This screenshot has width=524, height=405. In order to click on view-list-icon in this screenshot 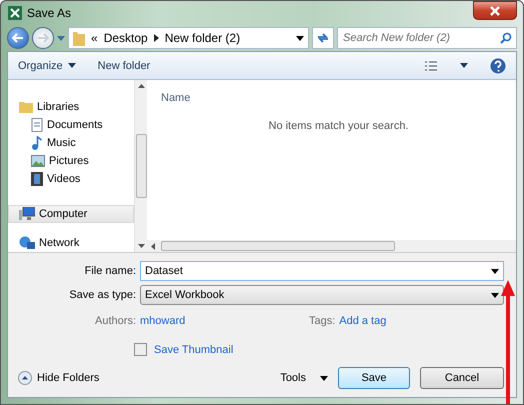, I will do `click(431, 66)`.